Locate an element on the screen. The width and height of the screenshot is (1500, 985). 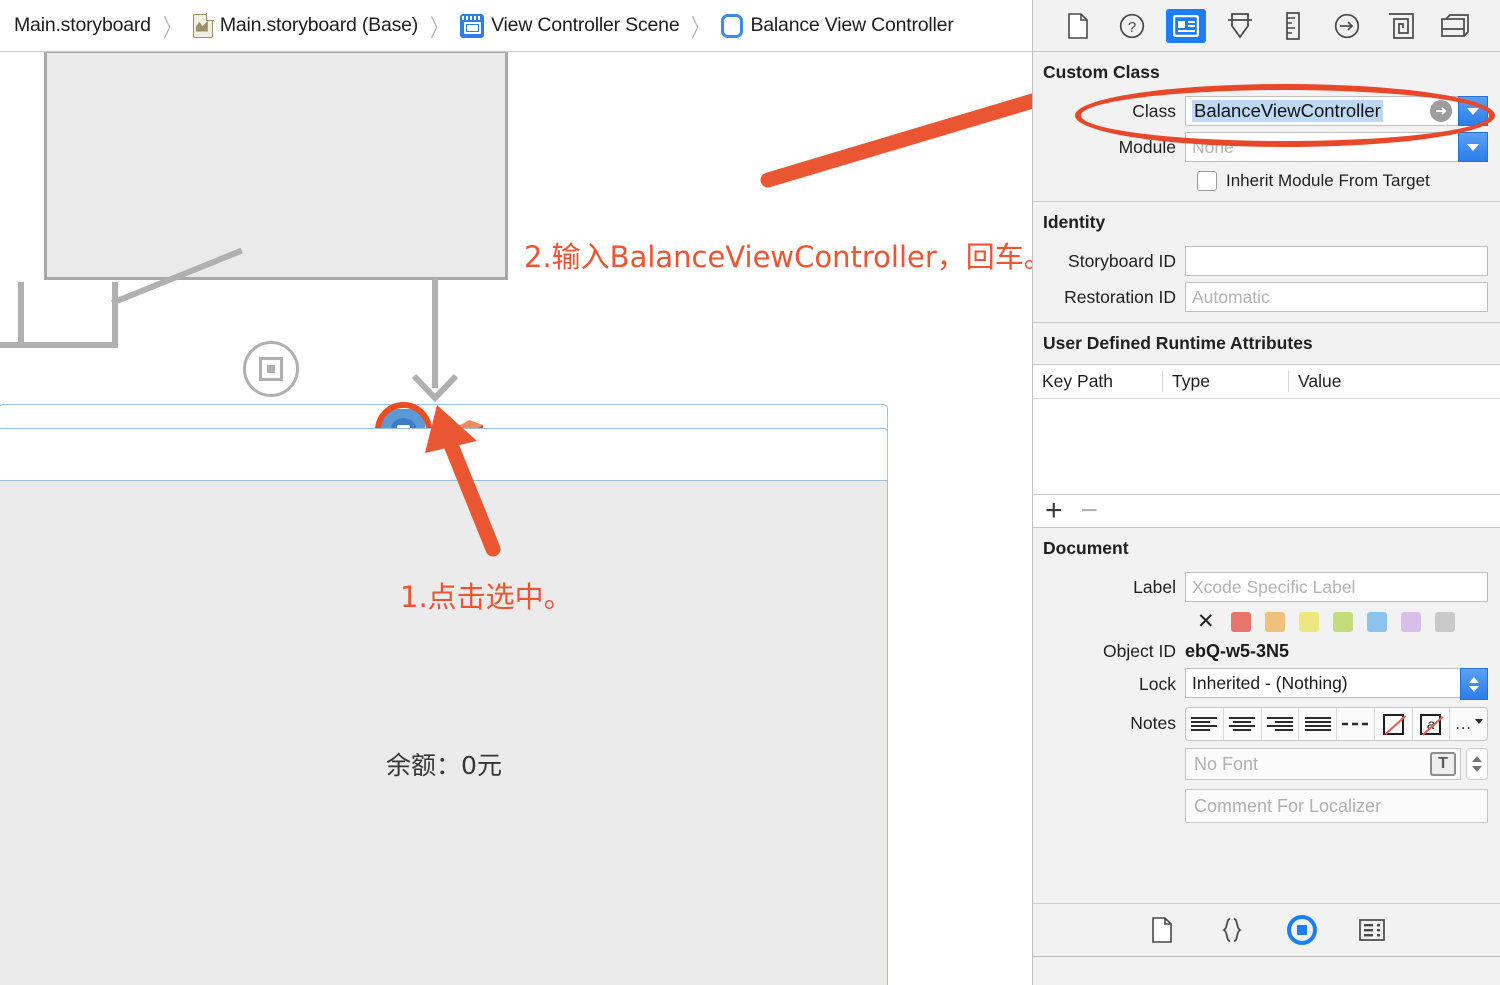
remove-attribute-button: − is located at coordinates (1090, 511).